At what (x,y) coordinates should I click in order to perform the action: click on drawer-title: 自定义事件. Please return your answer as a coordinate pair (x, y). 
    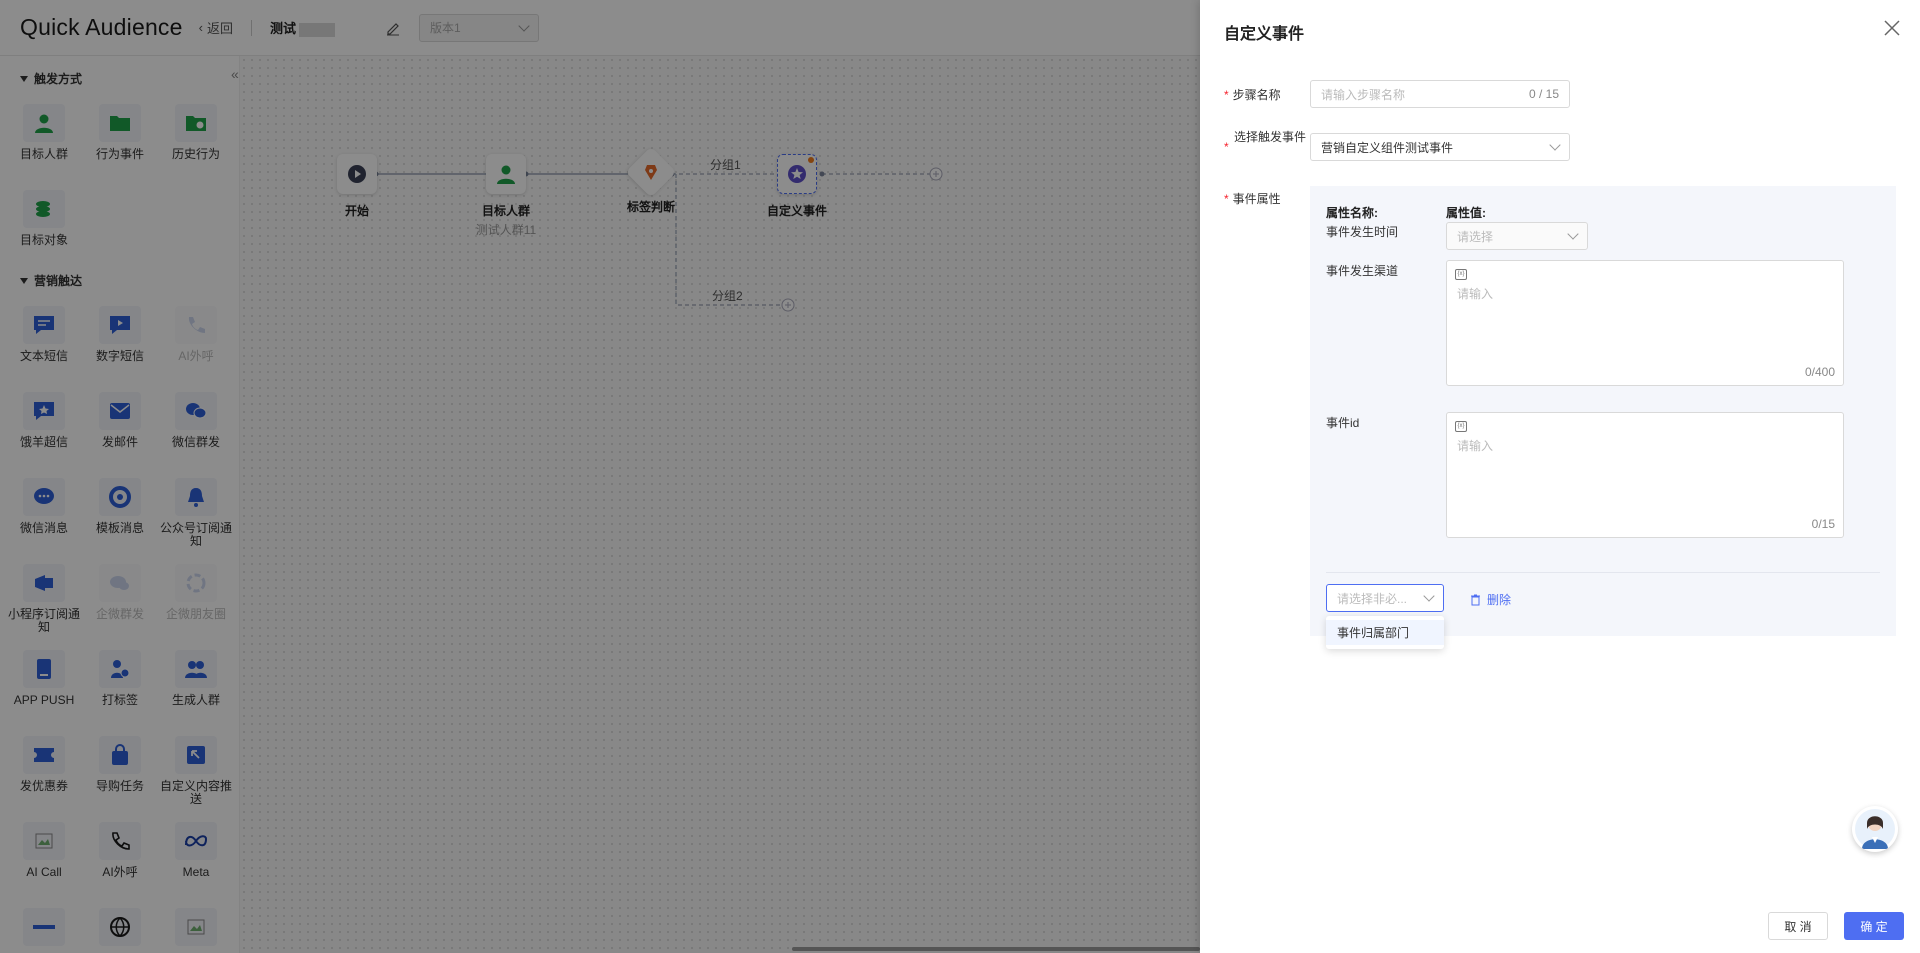
    Looking at the image, I should click on (1264, 34).